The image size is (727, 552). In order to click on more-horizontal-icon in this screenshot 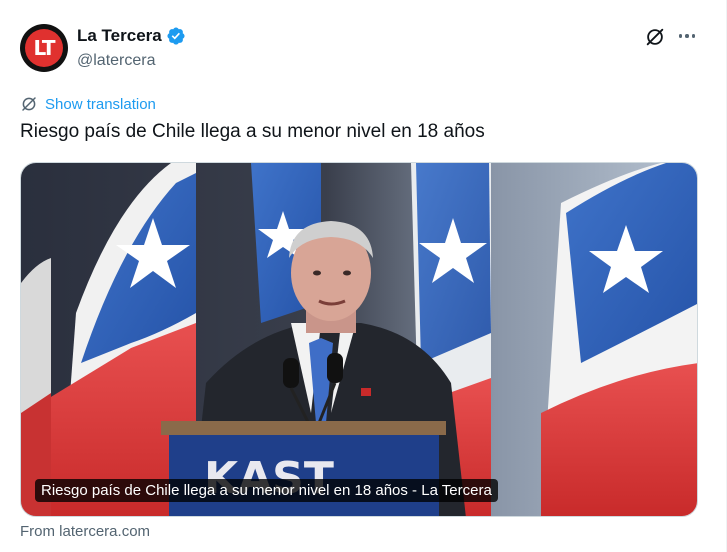, I will do `click(687, 36)`.